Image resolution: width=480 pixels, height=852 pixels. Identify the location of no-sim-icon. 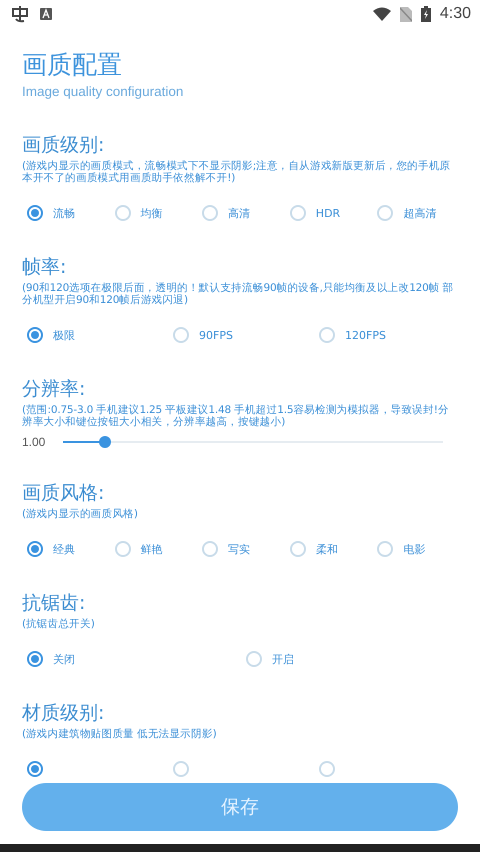
(406, 14).